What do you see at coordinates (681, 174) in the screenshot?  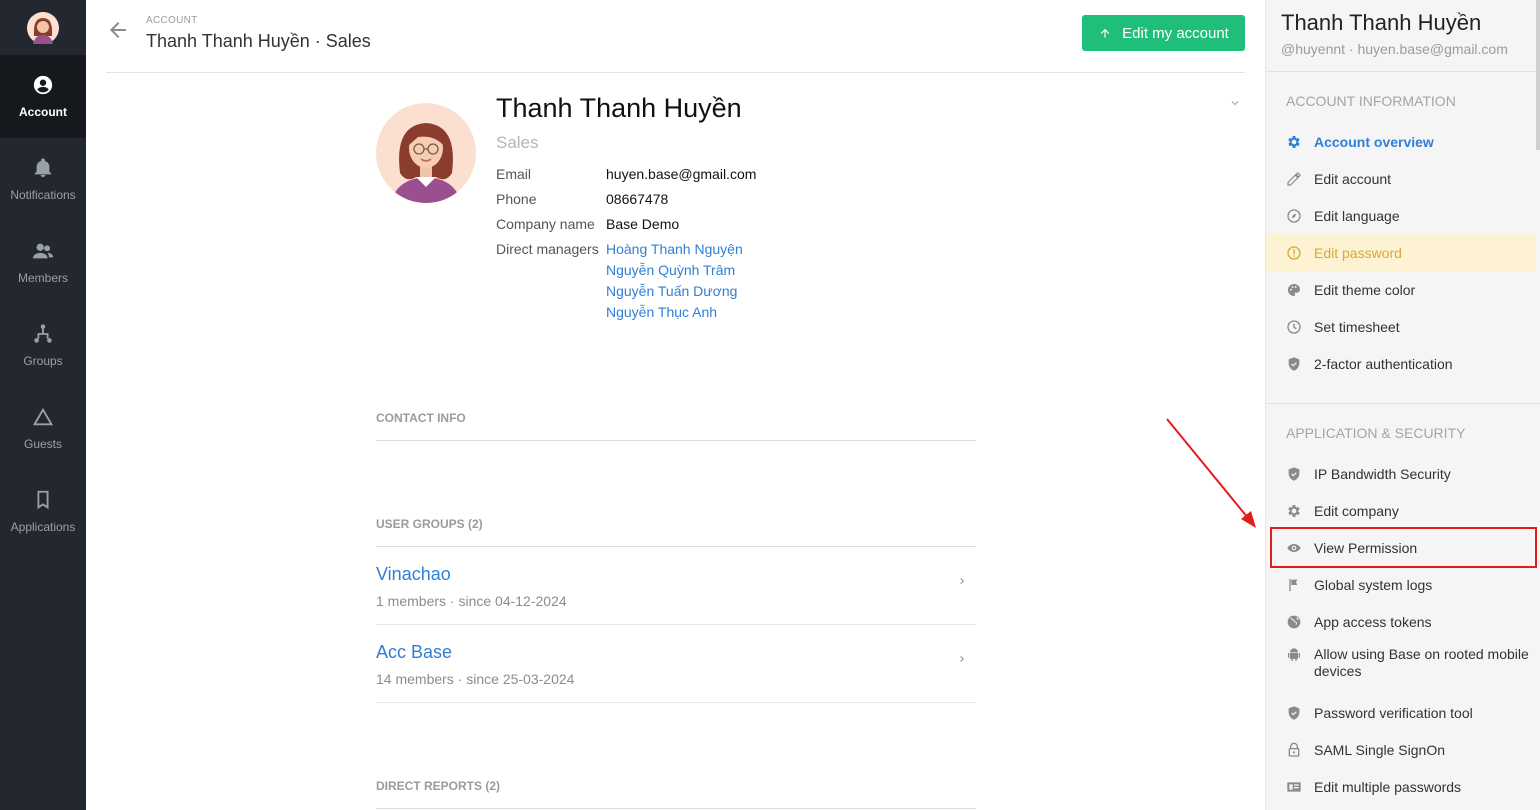 I see `field-value: huyen.base@gmail.com` at bounding box center [681, 174].